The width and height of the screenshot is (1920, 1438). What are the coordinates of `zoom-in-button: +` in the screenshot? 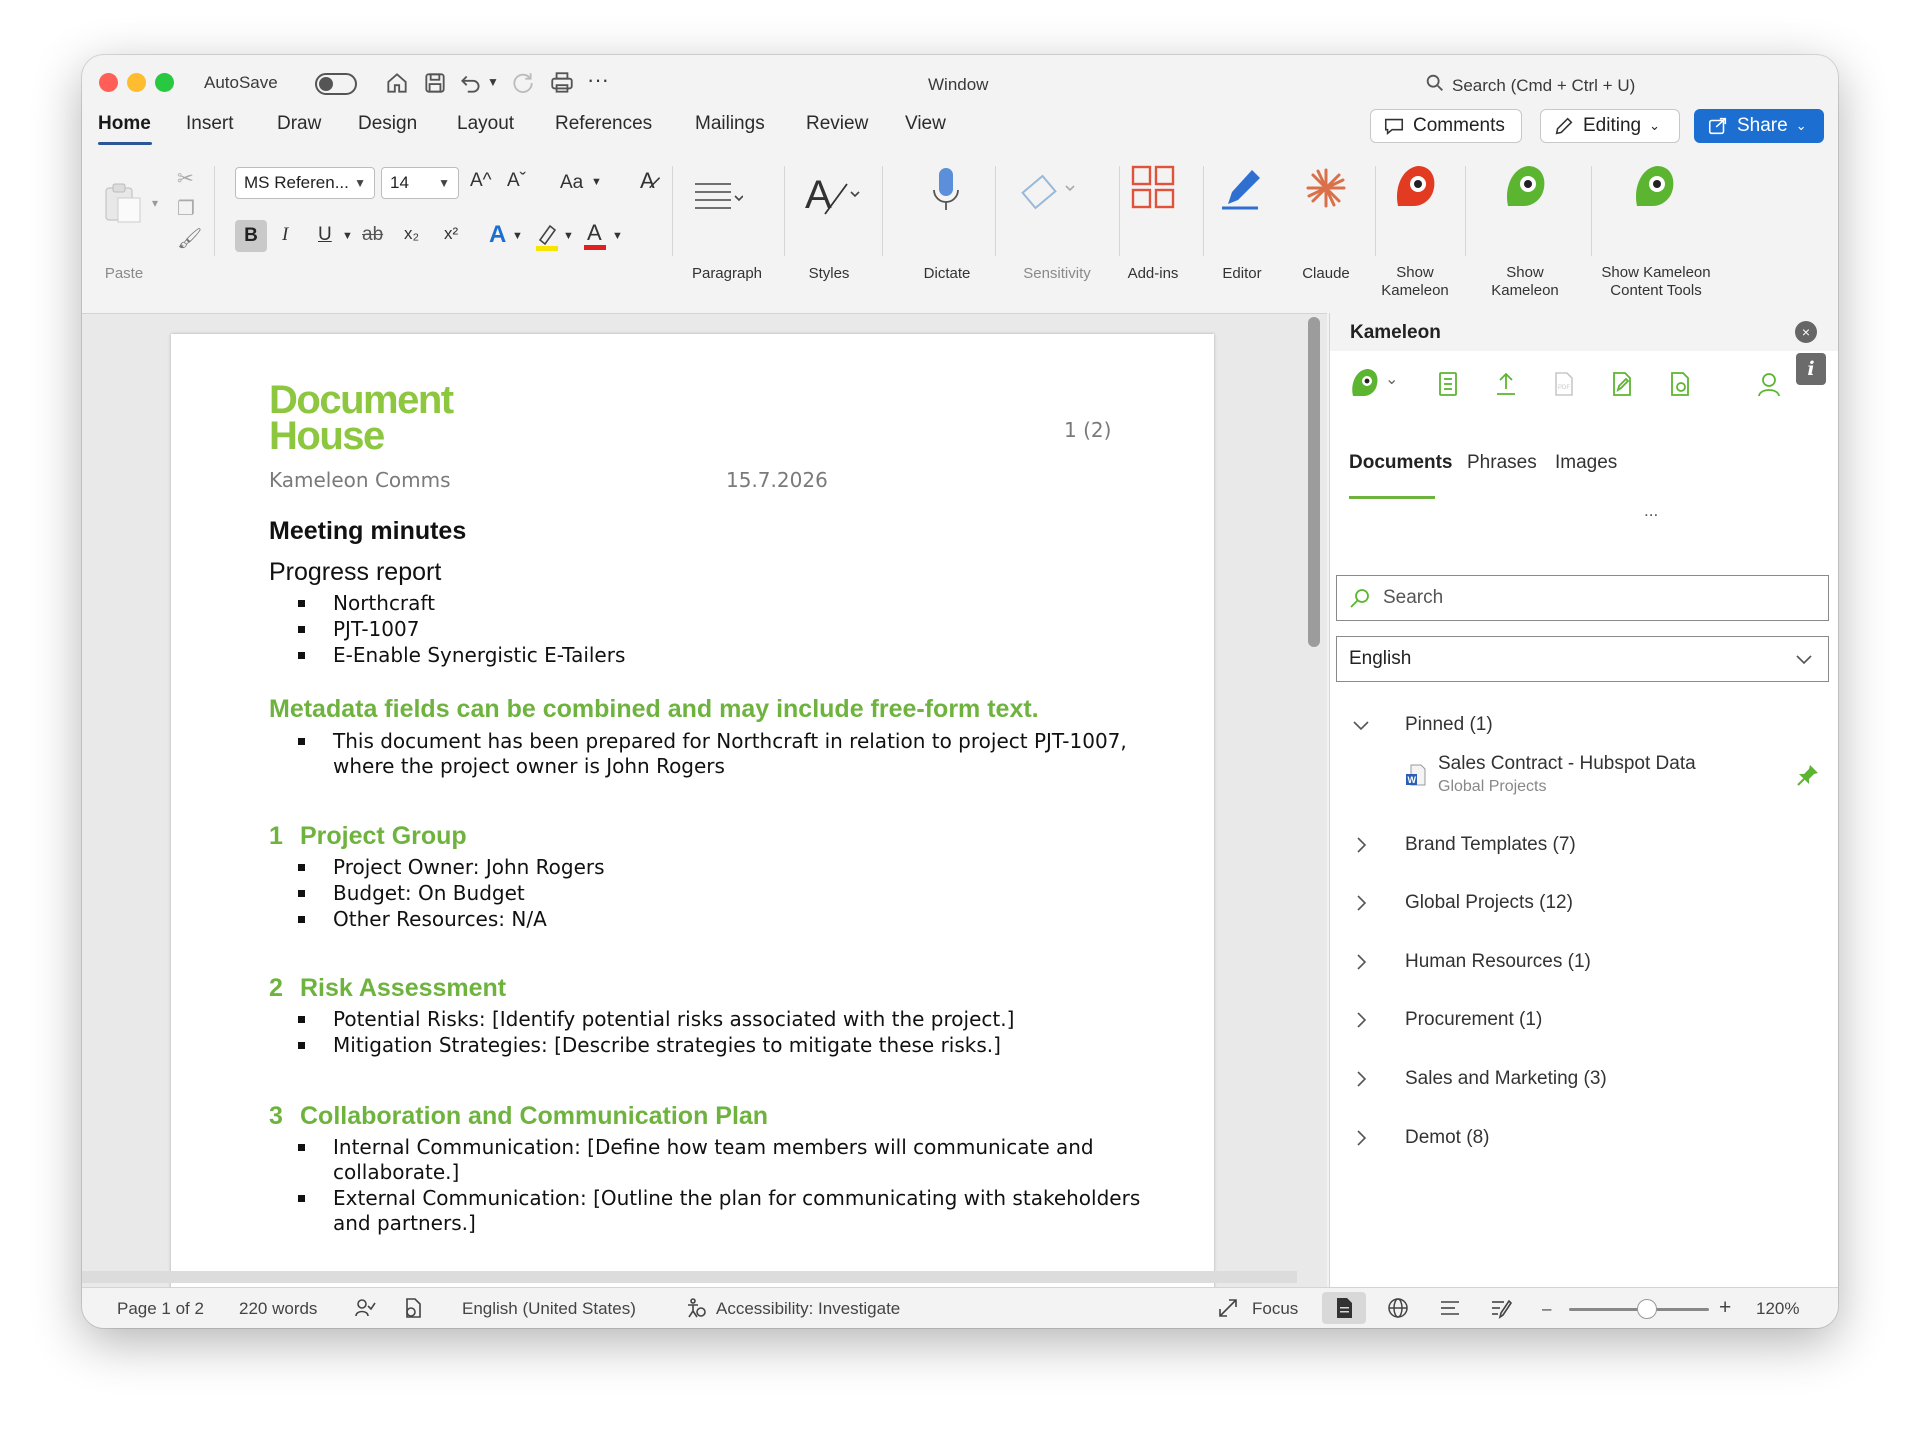 It's located at (1725, 1308).